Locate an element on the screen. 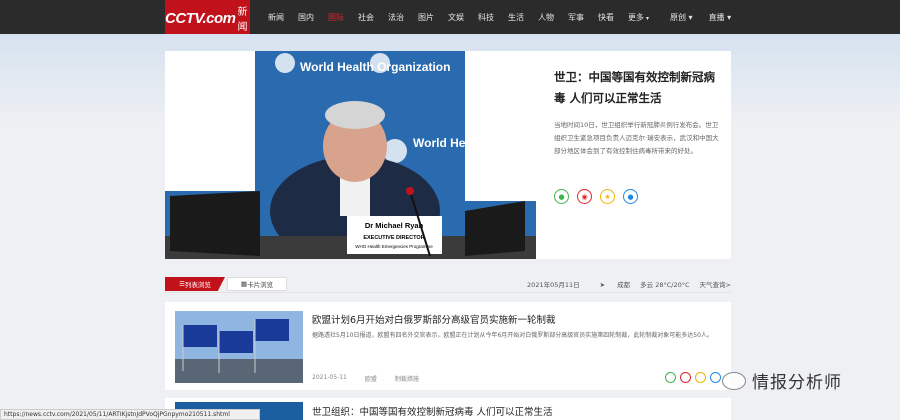 The height and width of the screenshot is (420, 900). nav-more-label: 更多 is located at coordinates (636, 17).